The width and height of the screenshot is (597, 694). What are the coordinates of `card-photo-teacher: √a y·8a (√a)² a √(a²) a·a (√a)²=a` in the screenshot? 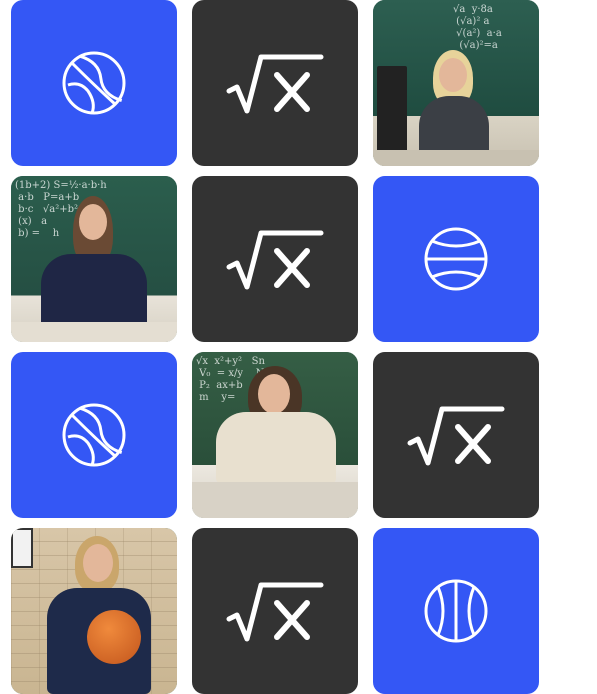 It's located at (456, 83).